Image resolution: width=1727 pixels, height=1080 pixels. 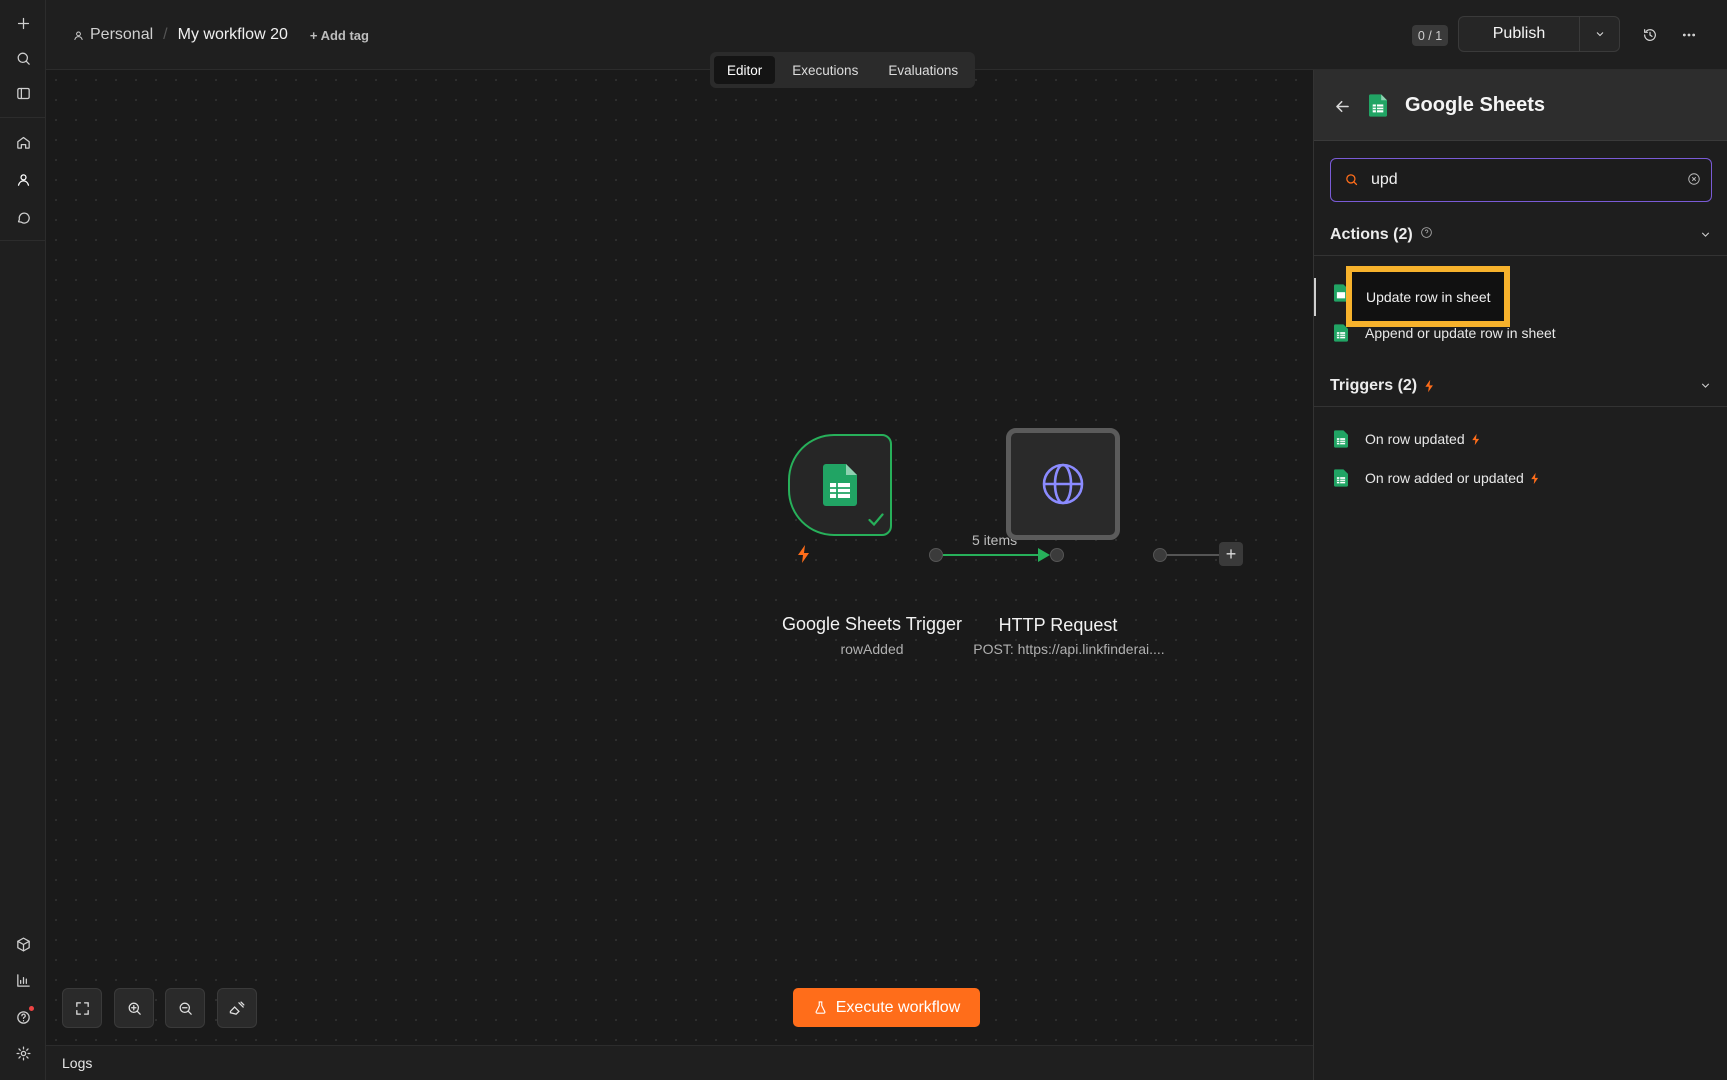 I want to click on action-append-or-update-row: Append or update row in sheet, so click(x=1520, y=333).